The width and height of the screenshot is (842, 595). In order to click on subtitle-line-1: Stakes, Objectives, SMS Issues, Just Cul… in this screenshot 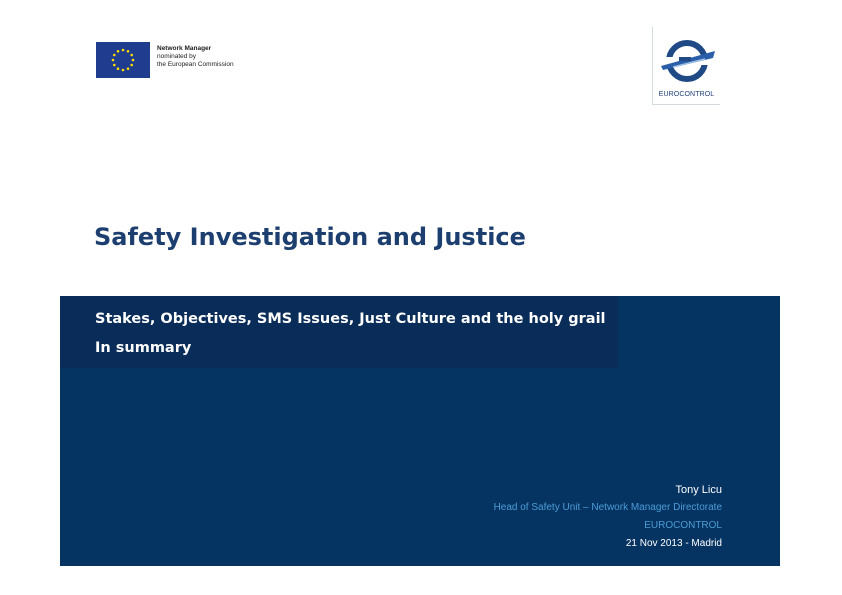, I will do `click(350, 319)`.